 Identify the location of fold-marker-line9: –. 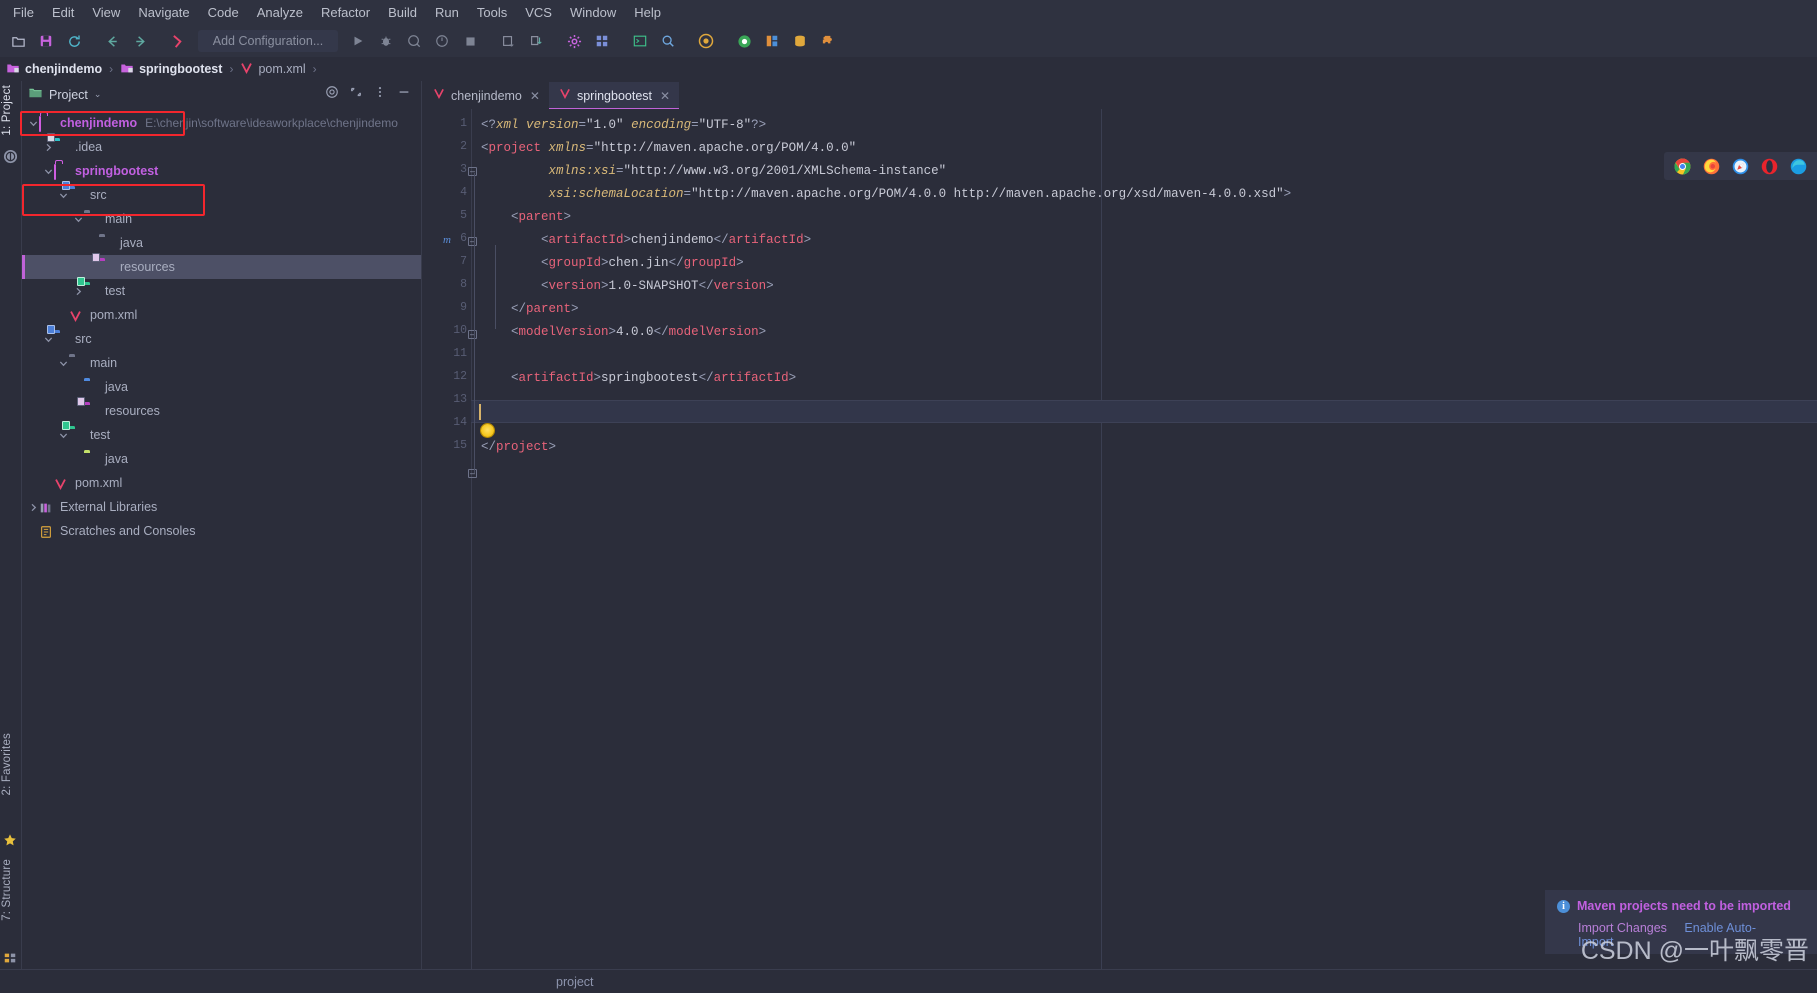
(472, 334).